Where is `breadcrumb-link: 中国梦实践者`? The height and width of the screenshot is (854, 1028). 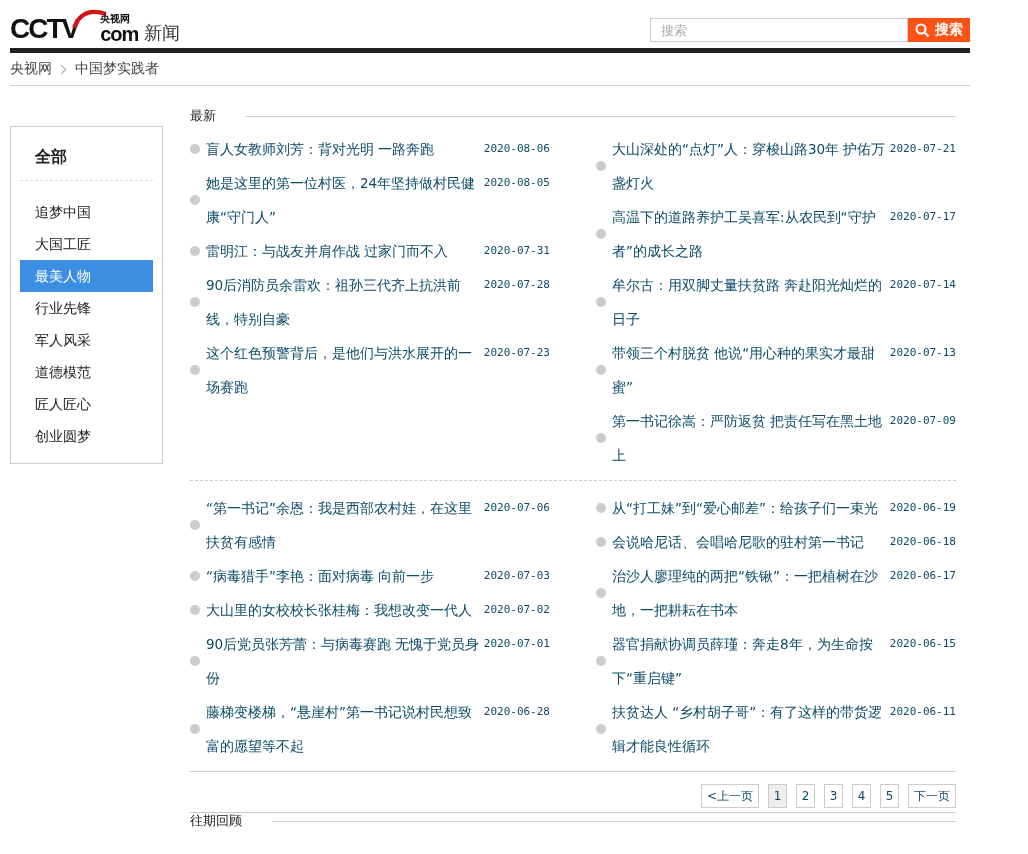
breadcrumb-link: 中国梦实践者 is located at coordinates (117, 69).